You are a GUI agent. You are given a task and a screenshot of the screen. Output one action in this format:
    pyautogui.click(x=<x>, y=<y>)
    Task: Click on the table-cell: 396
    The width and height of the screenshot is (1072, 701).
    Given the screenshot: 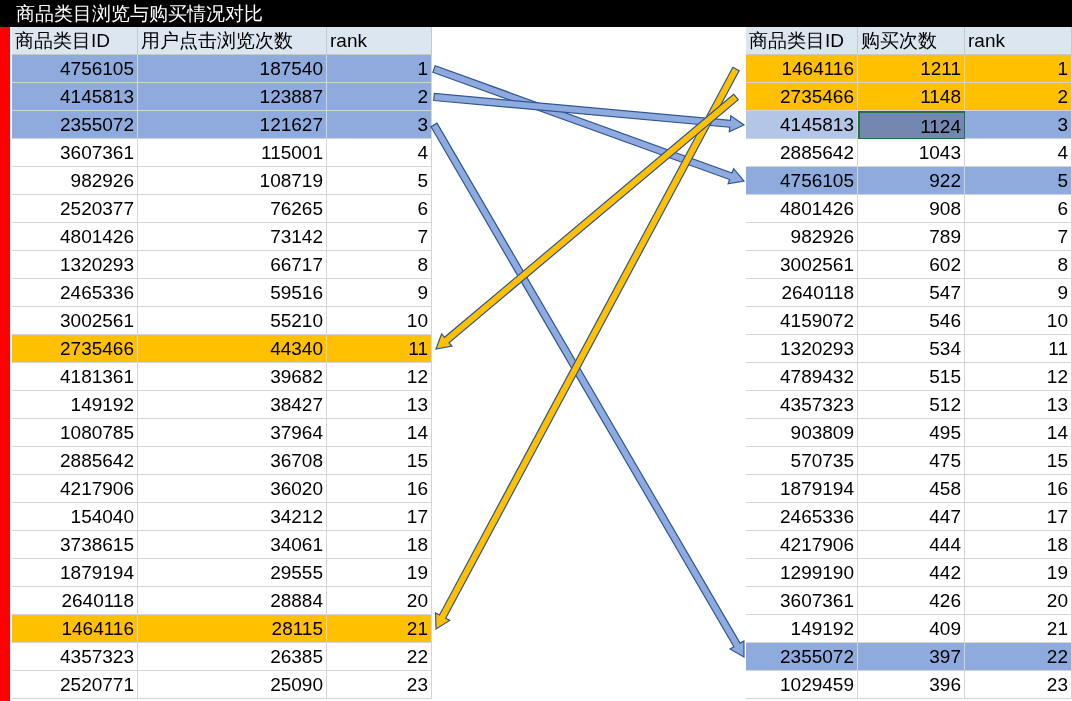 What is the action you would take?
    pyautogui.click(x=911, y=685)
    